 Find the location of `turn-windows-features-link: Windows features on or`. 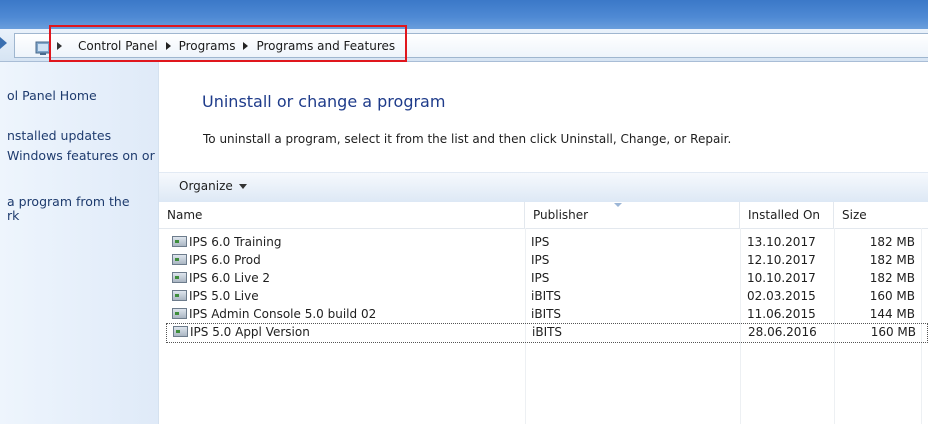

turn-windows-features-link: Windows features on or is located at coordinates (81, 155).